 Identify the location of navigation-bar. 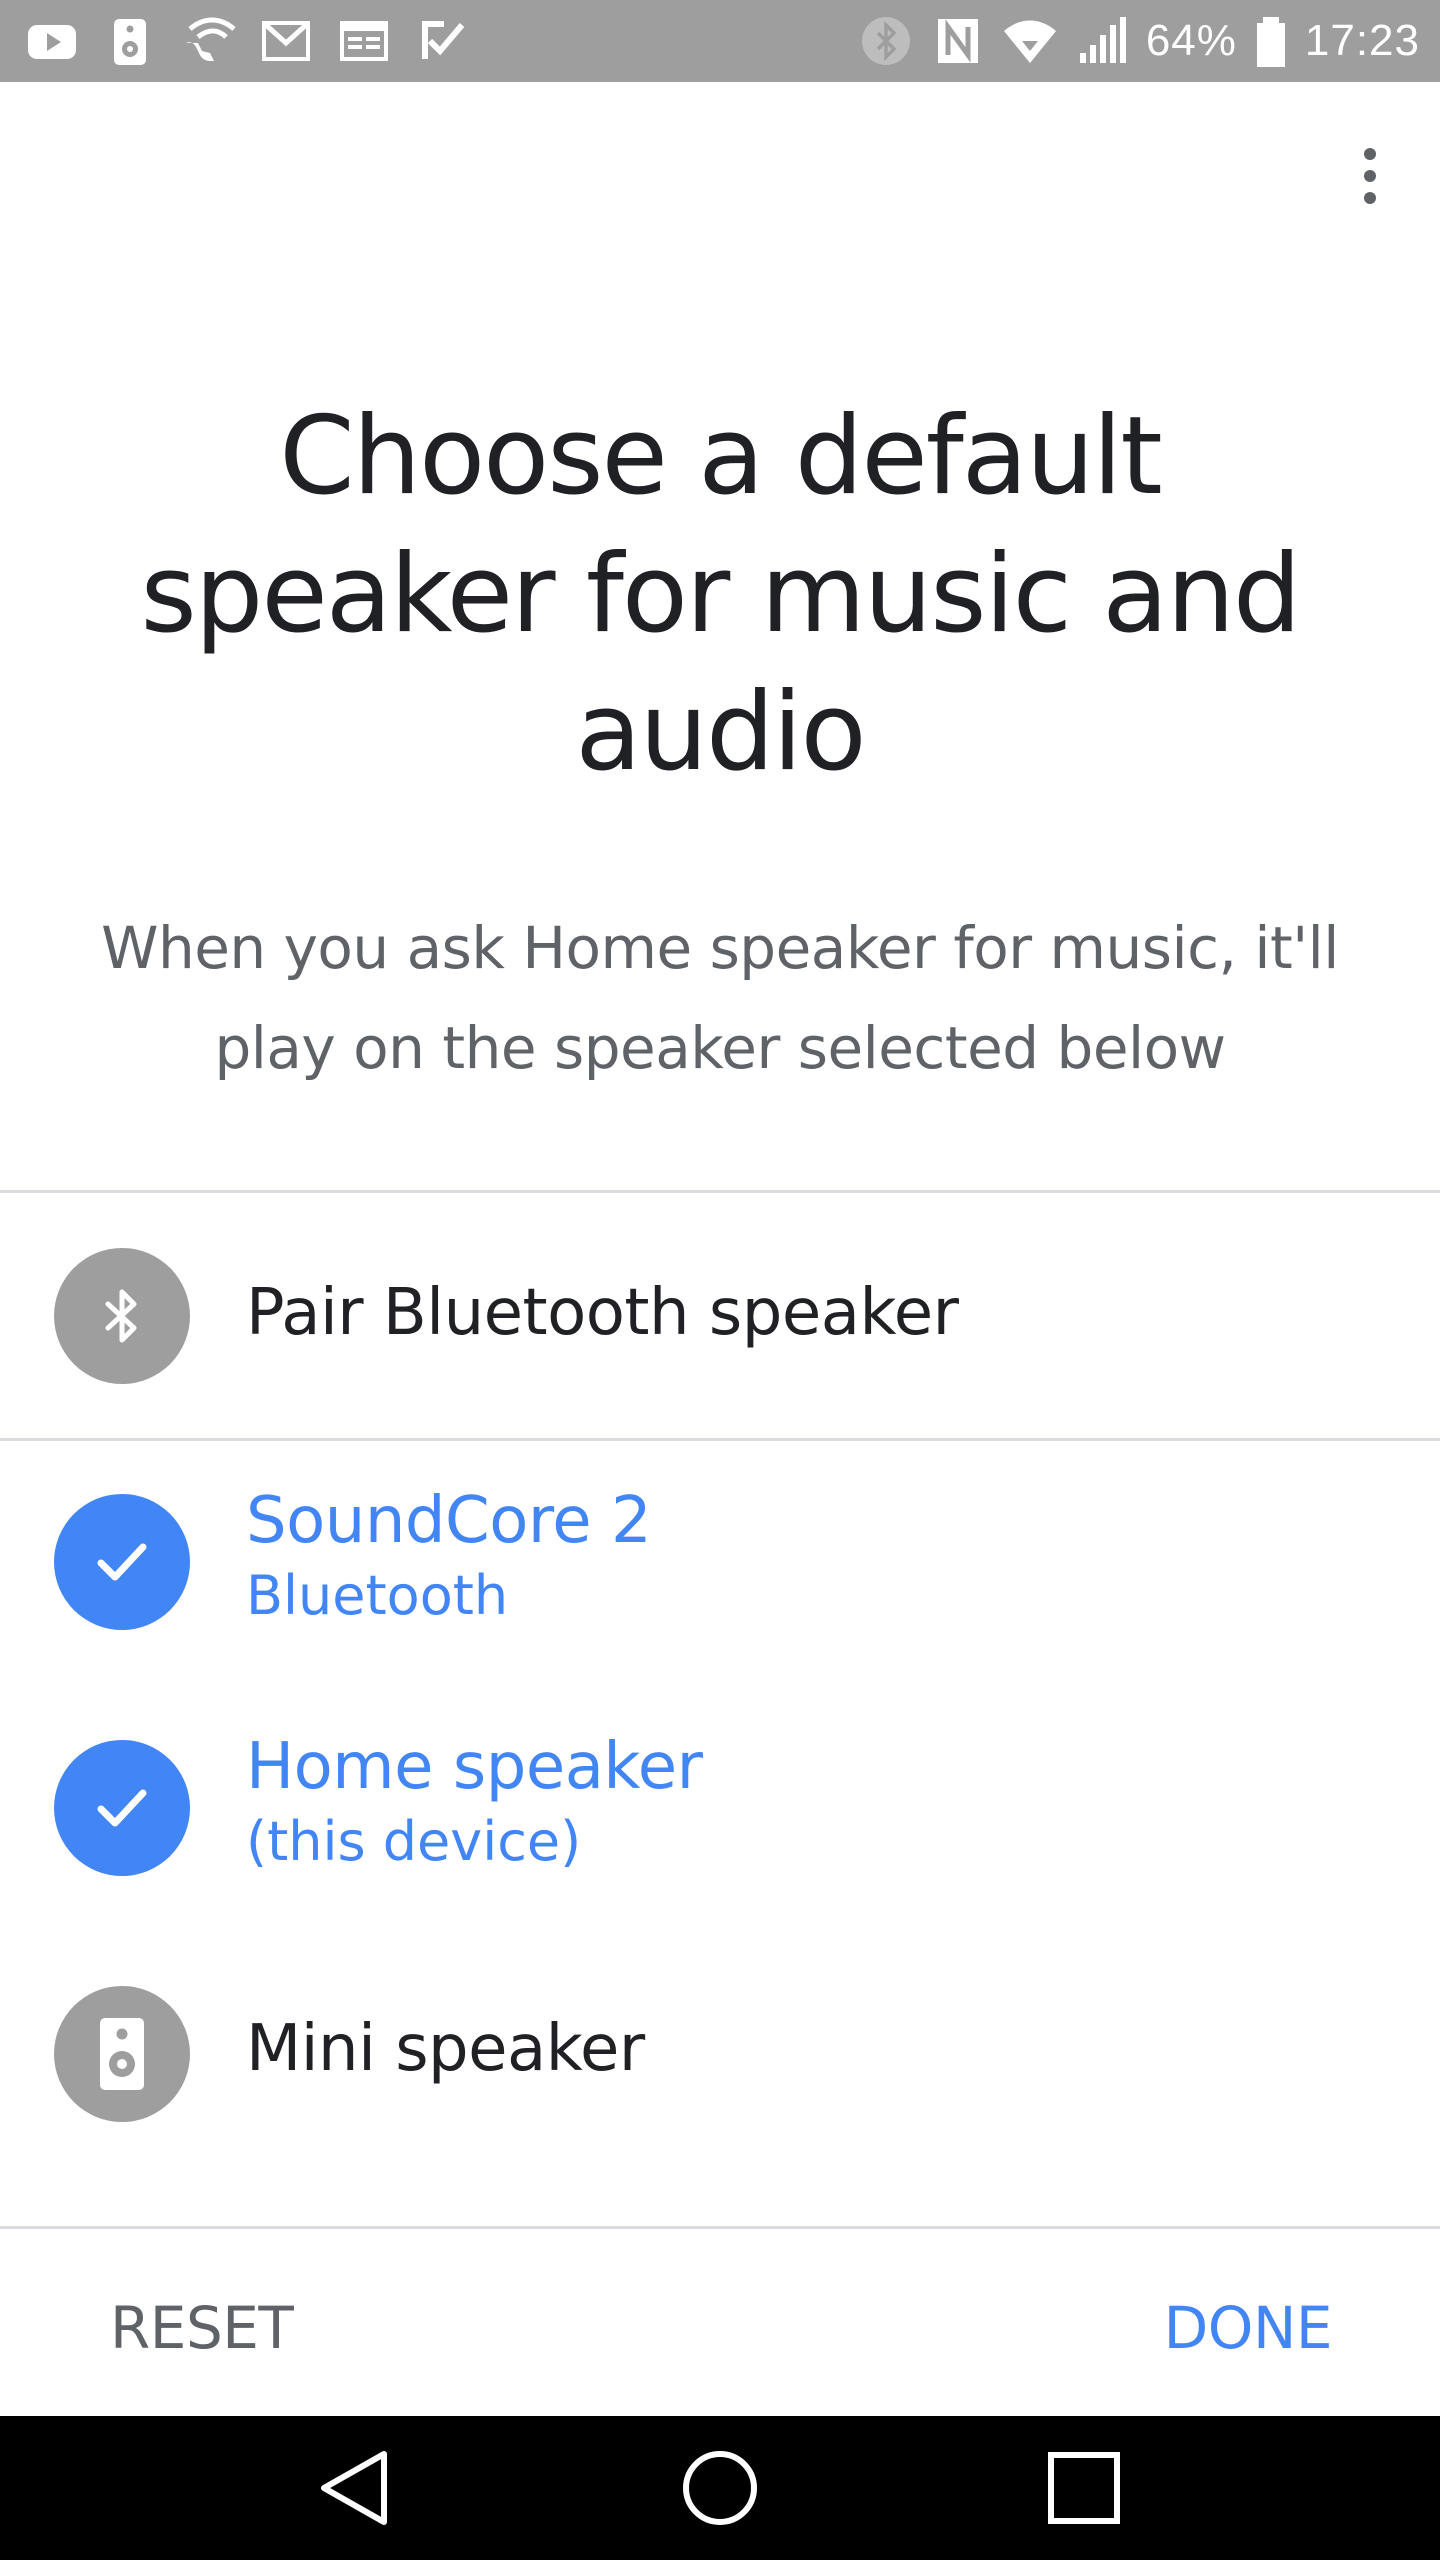
(720, 2488).